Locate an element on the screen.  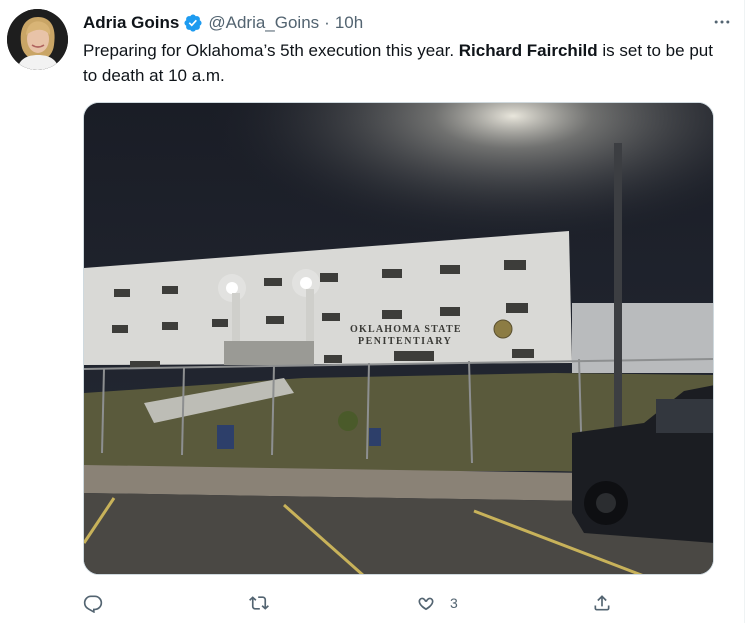
retweet-icon is located at coordinates (259, 603).